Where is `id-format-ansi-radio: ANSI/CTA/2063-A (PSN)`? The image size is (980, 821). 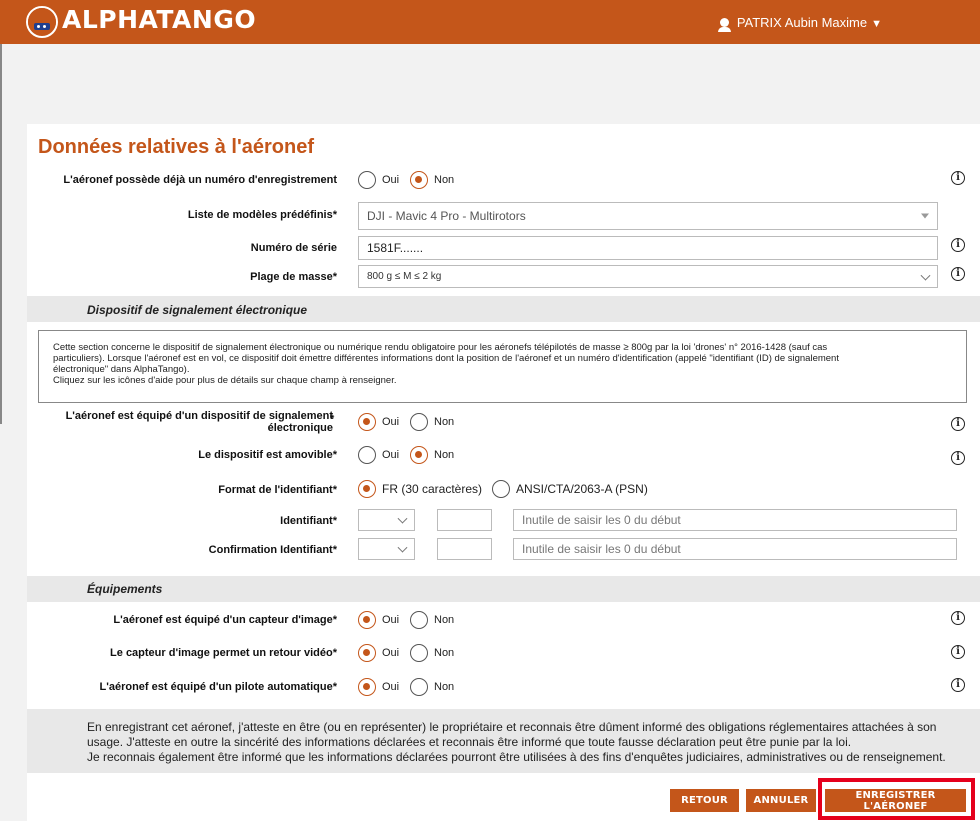 id-format-ansi-radio: ANSI/CTA/2063-A (PSN) is located at coordinates (570, 489).